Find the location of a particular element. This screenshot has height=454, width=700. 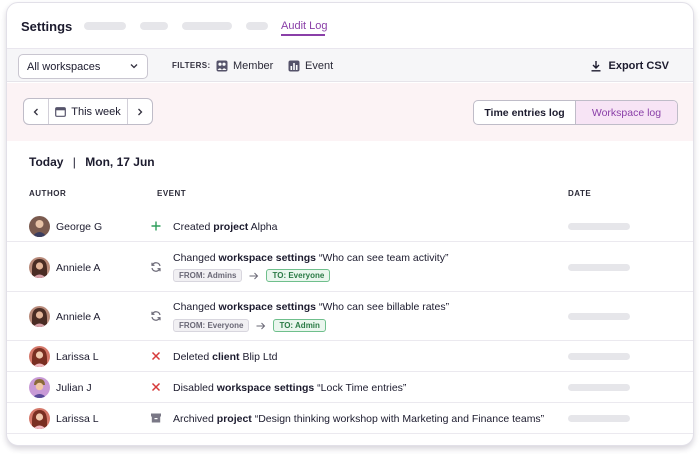

bar-chart-icon is located at coordinates (294, 66).